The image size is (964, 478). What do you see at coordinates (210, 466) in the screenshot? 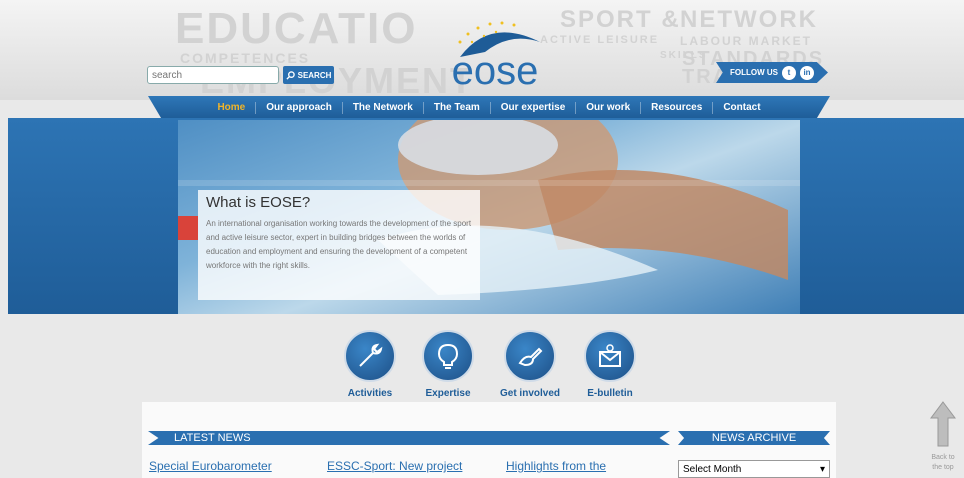
I see `news-link: Special Eurobarometer` at bounding box center [210, 466].